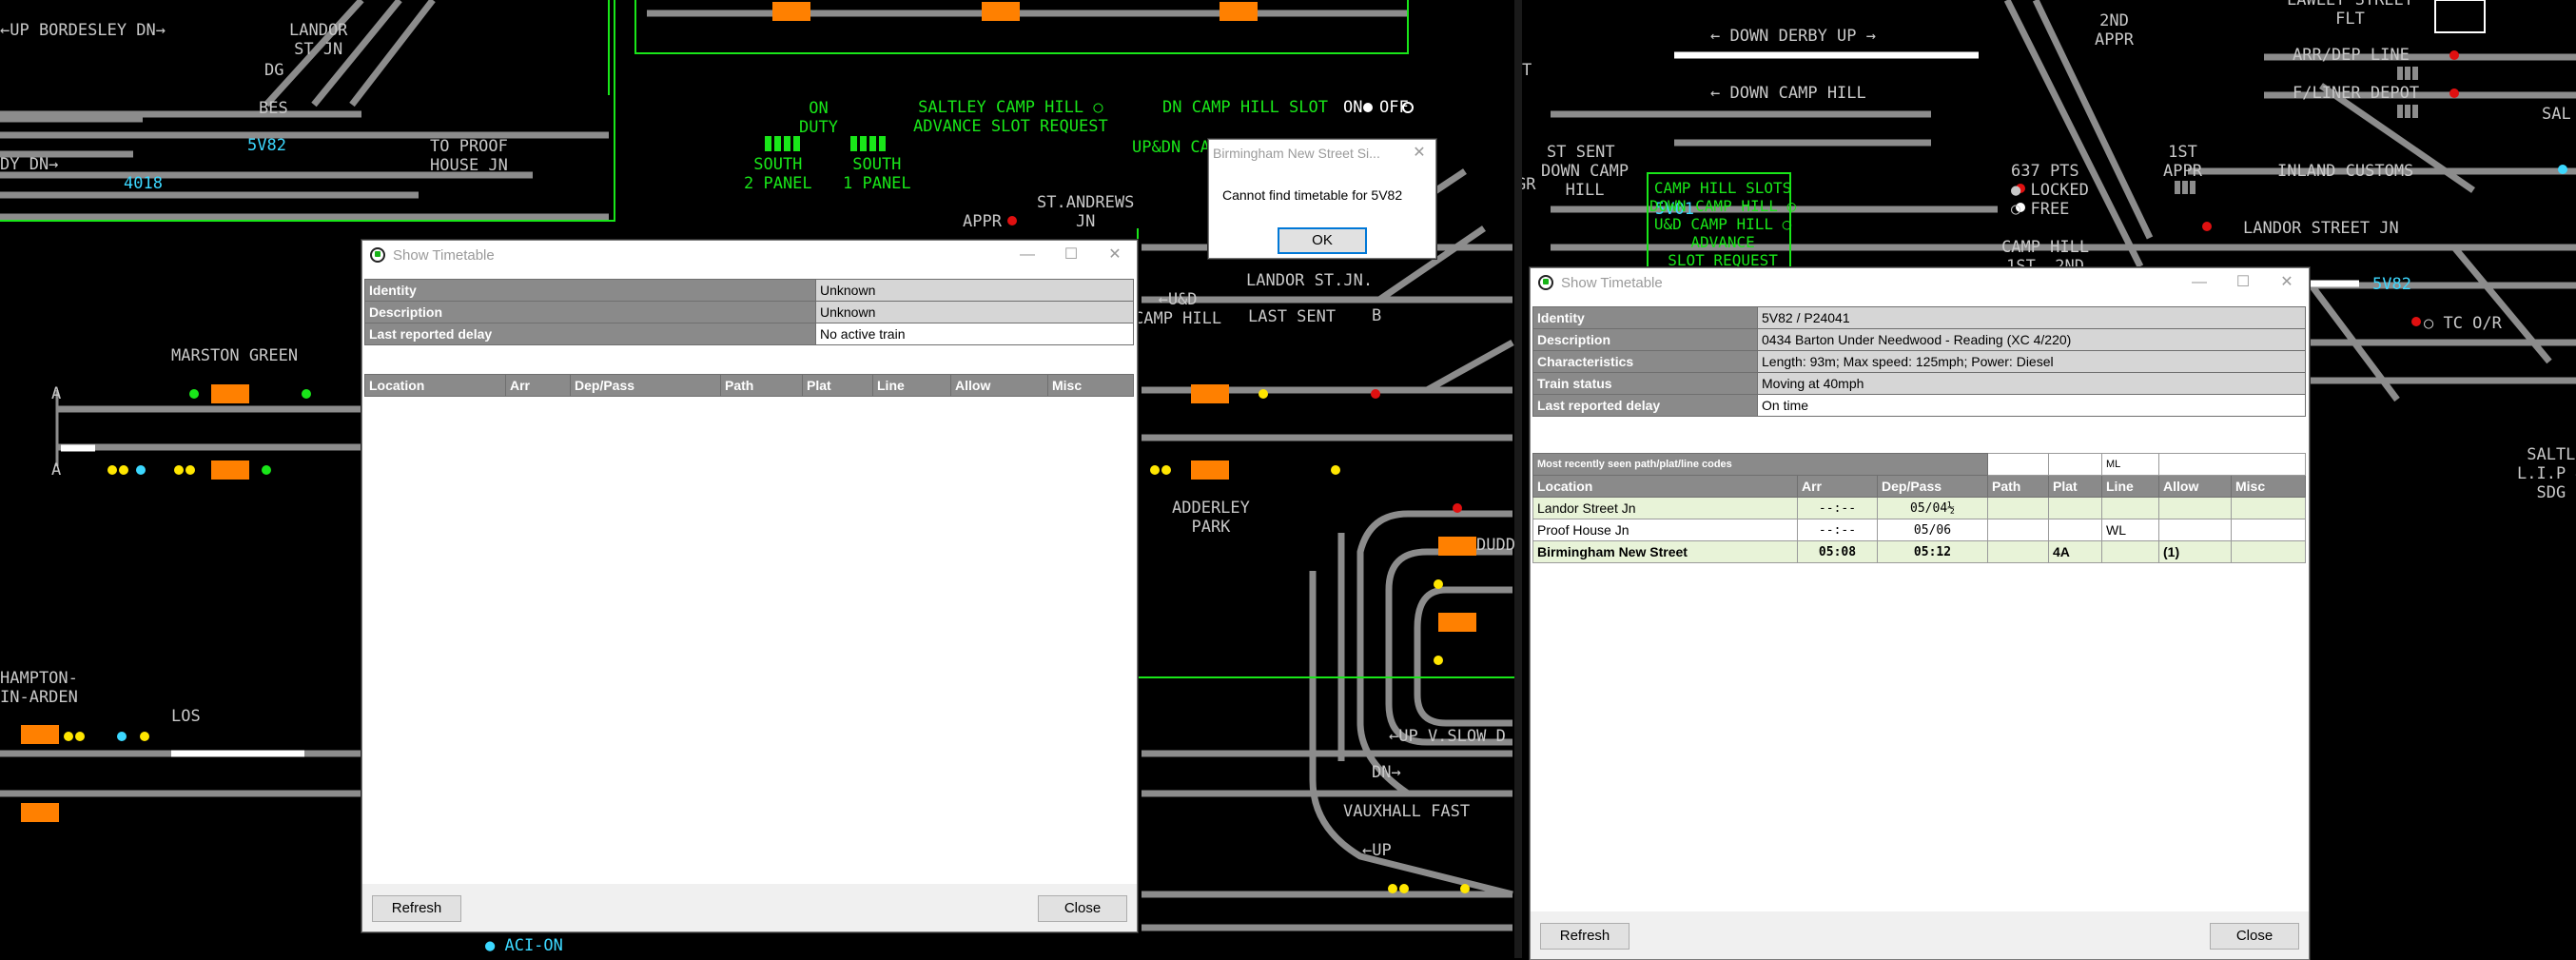 The height and width of the screenshot is (960, 2576). I want to click on south-1-panel-label: SOUTH 1 PANEL, so click(877, 174).